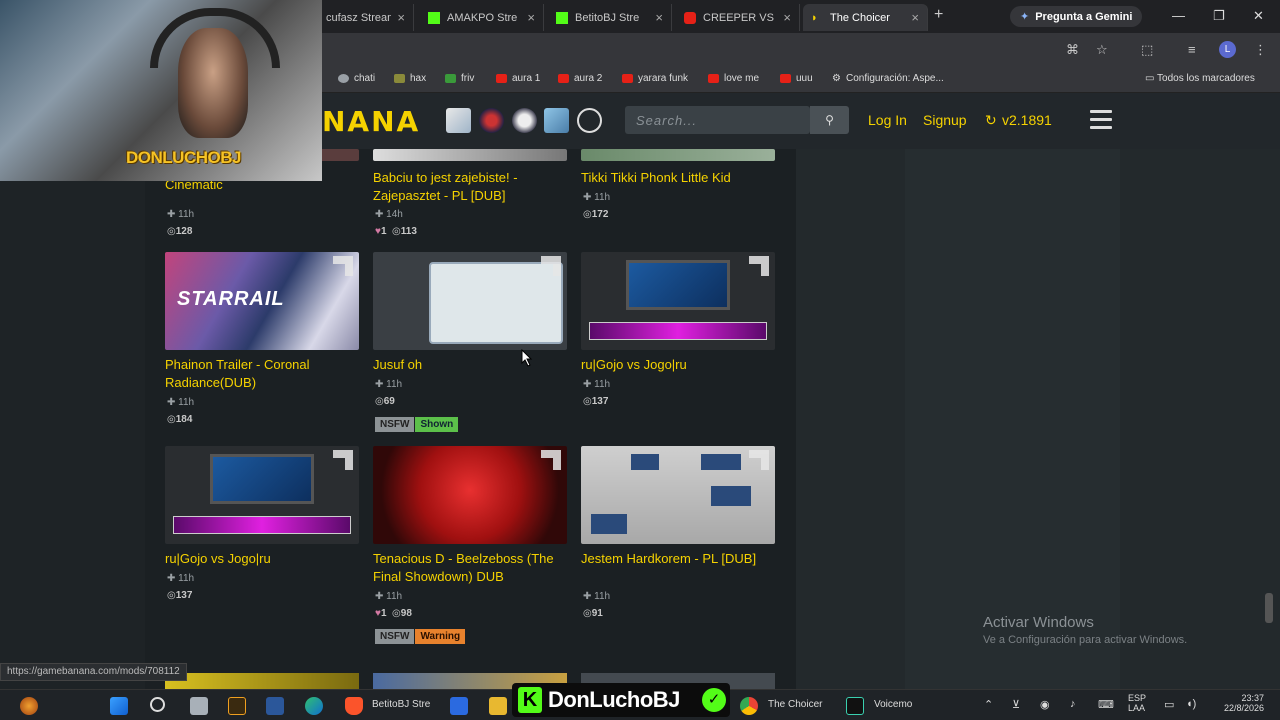  Describe the element at coordinates (498, 706) in the screenshot. I see `file-explorer-icon` at that location.